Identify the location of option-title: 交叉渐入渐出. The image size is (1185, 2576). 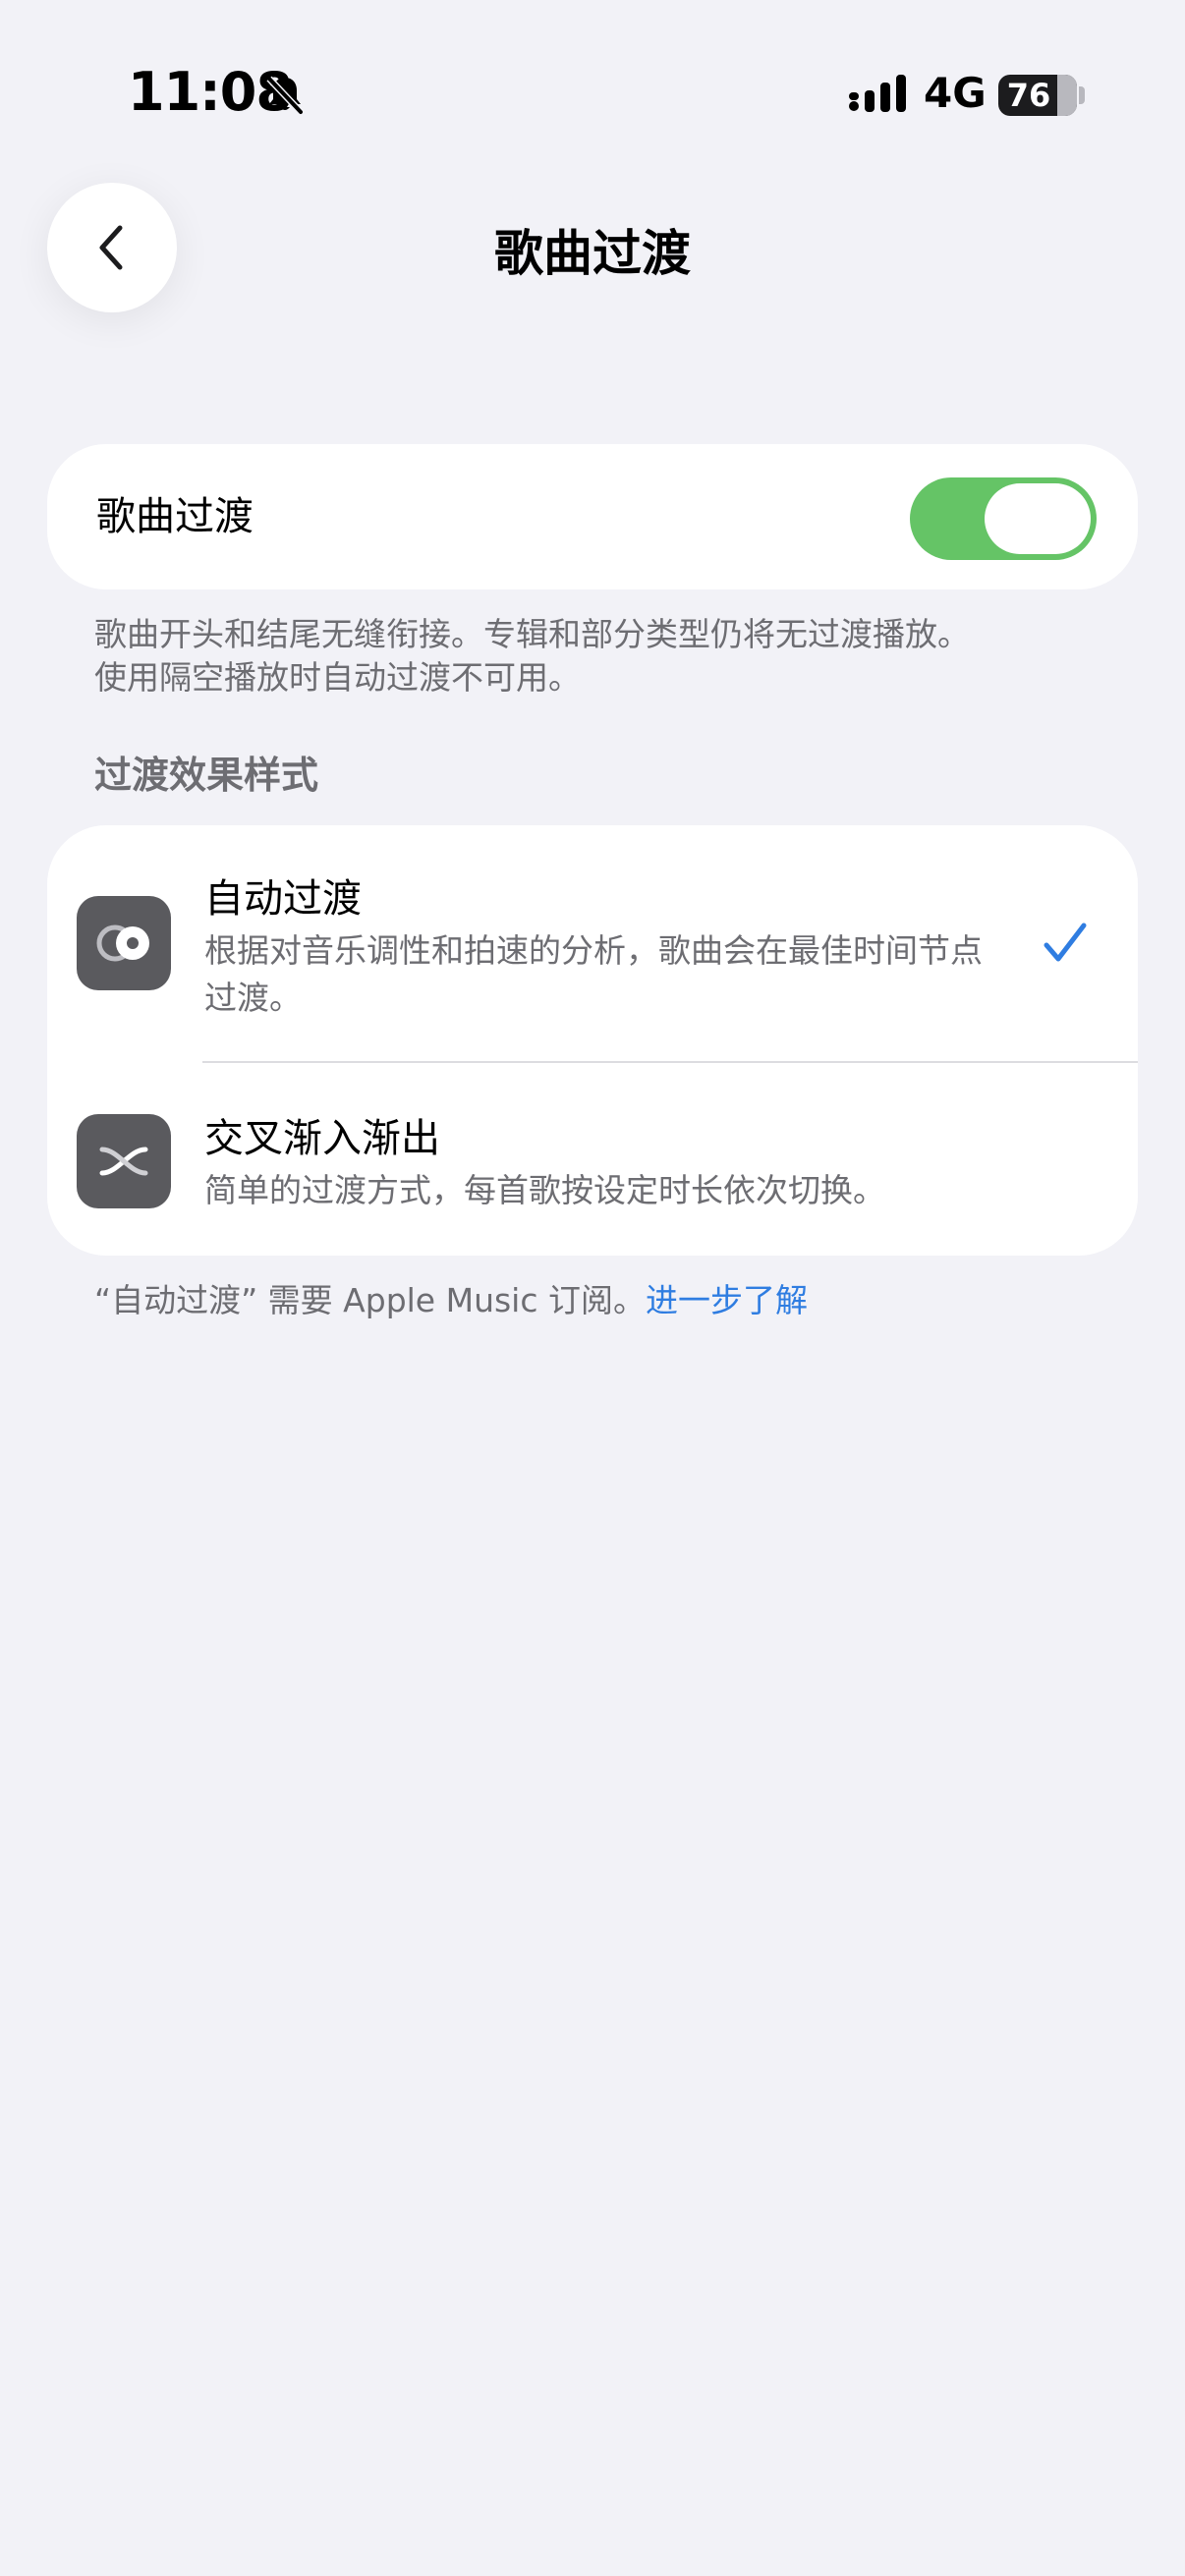
(322, 1138).